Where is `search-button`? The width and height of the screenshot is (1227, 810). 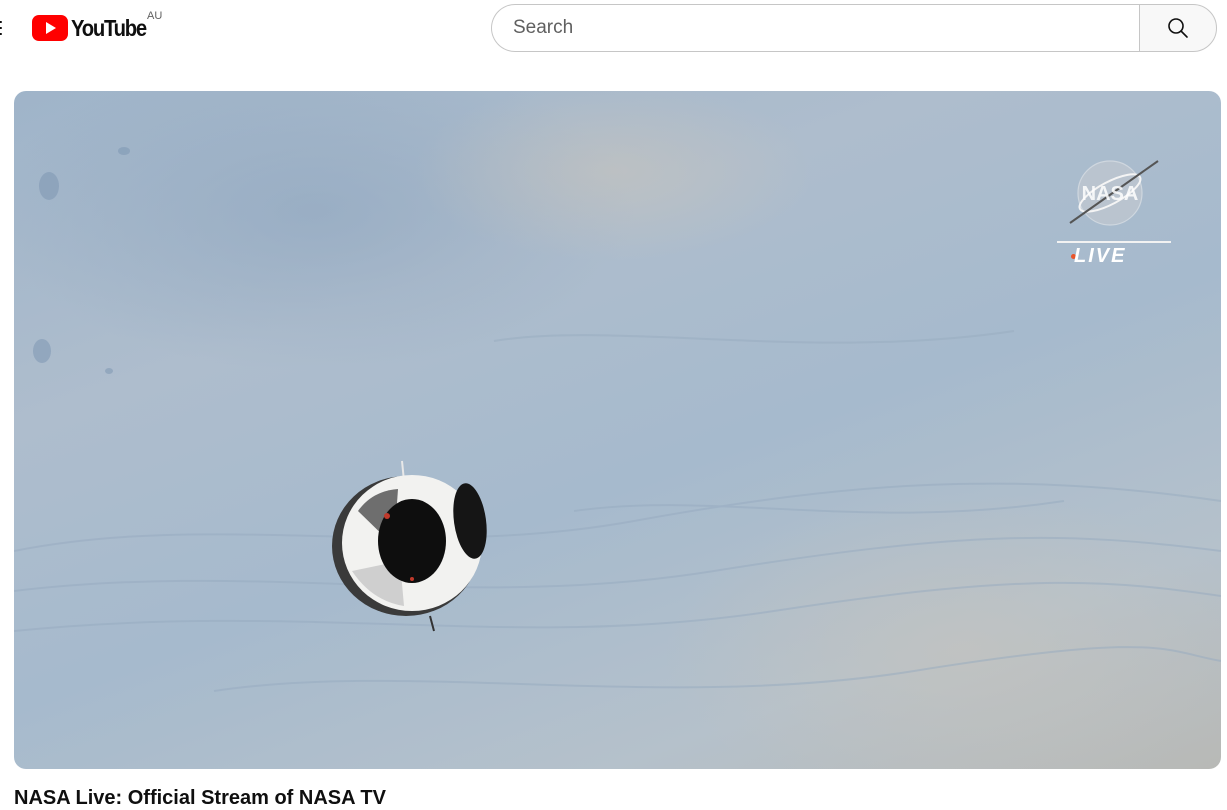
search-button is located at coordinates (1178, 28).